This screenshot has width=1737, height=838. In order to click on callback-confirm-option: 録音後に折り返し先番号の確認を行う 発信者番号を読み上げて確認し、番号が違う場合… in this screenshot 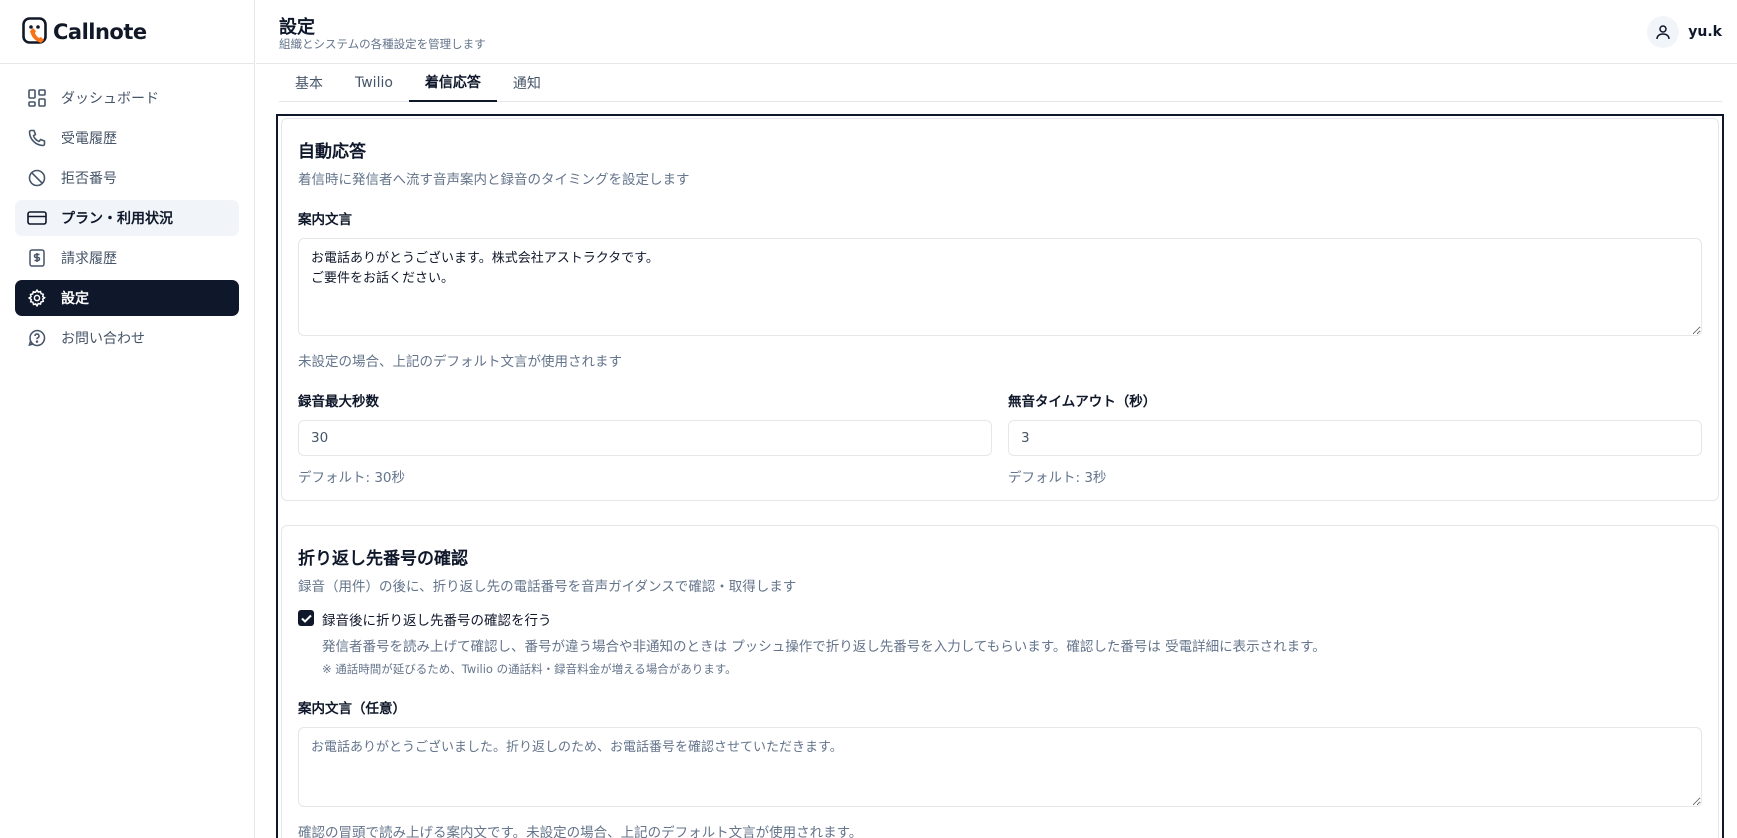, I will do `click(1000, 643)`.